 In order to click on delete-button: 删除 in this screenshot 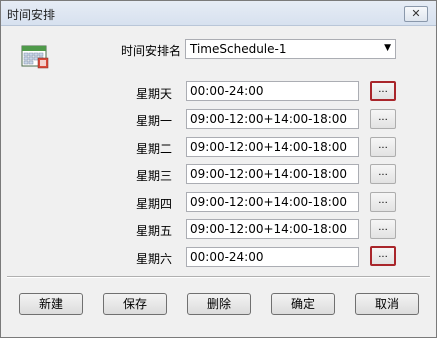, I will do `click(219, 304)`.